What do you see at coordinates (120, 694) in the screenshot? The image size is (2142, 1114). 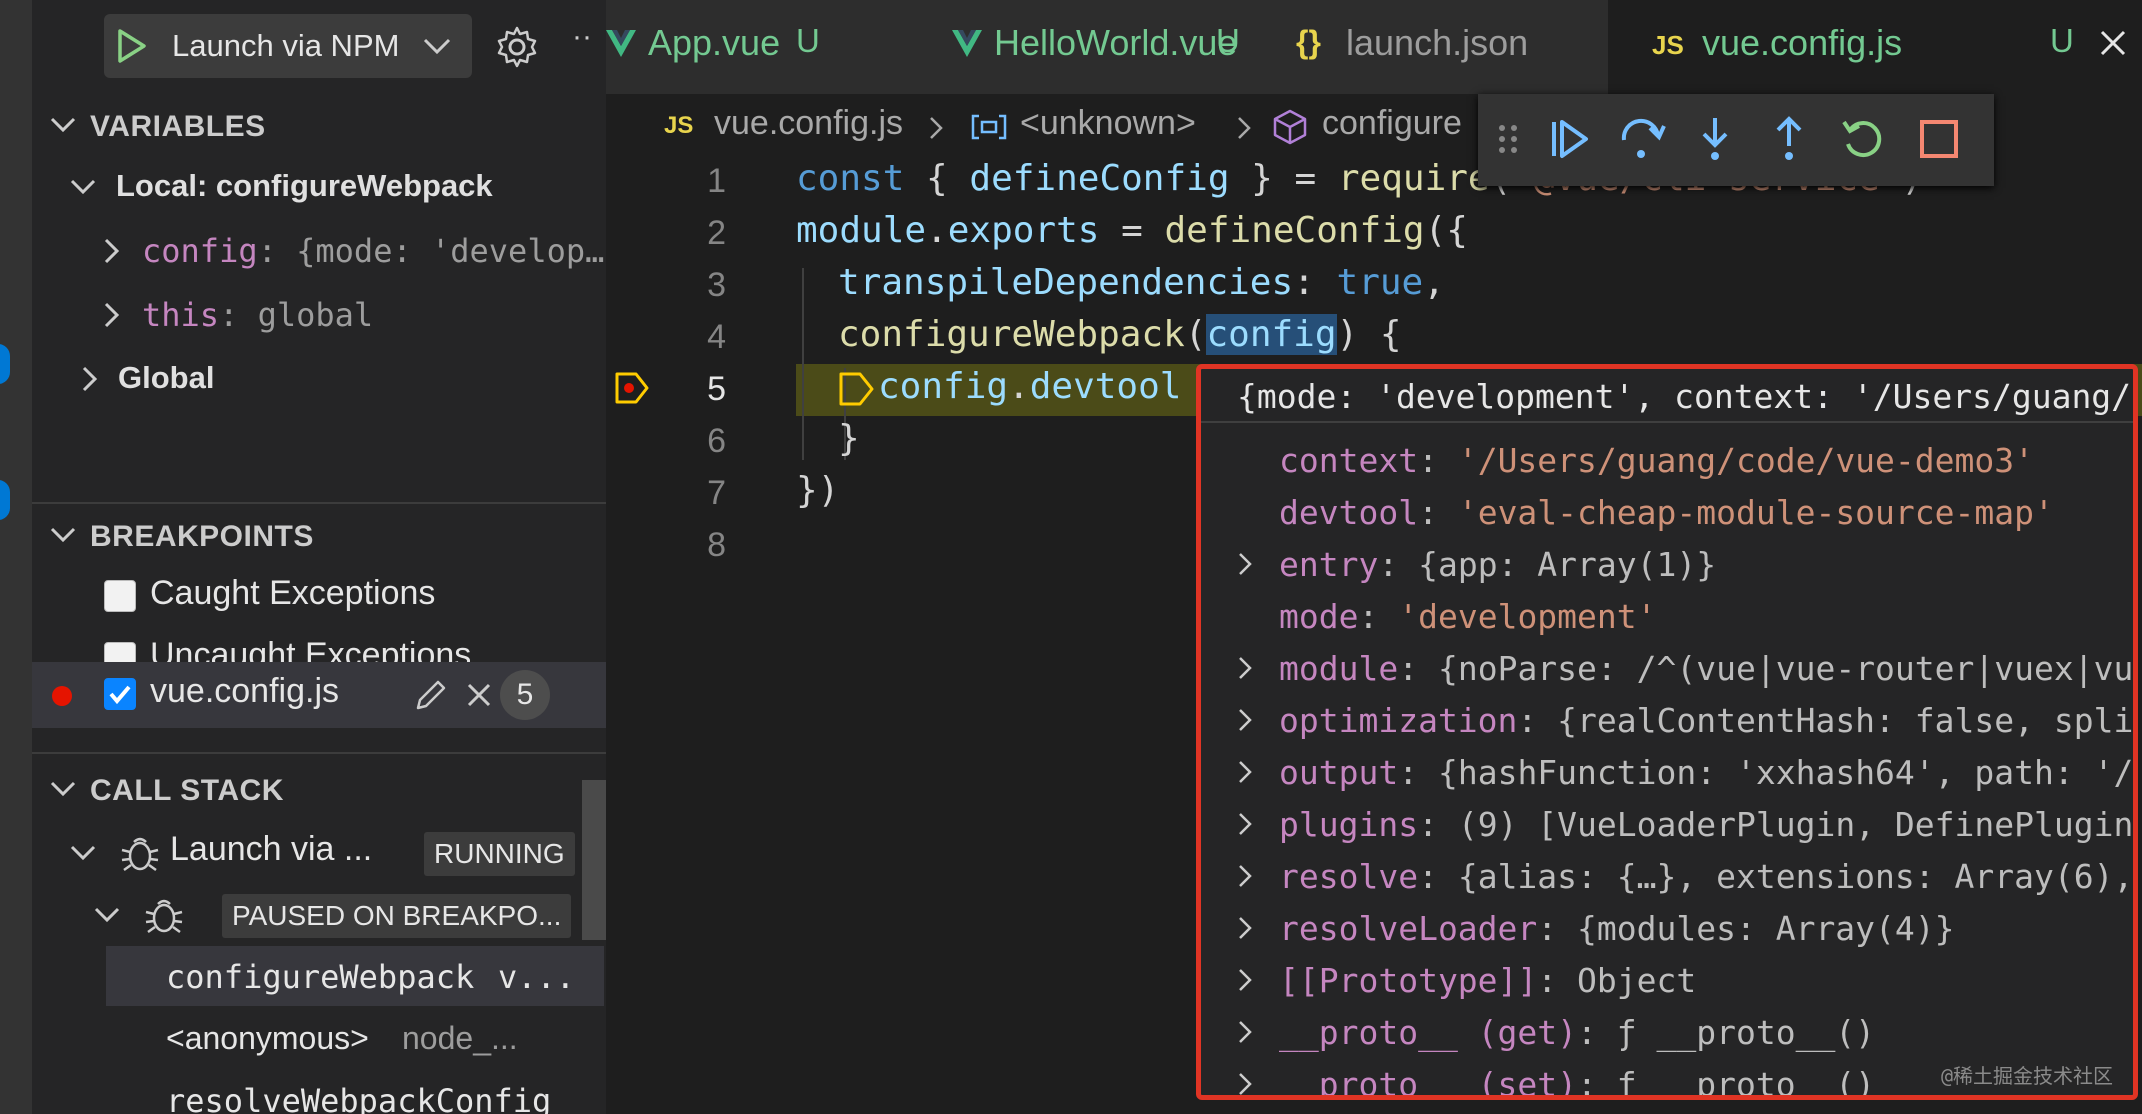 I see `breakpoint-enabled-checkbox` at bounding box center [120, 694].